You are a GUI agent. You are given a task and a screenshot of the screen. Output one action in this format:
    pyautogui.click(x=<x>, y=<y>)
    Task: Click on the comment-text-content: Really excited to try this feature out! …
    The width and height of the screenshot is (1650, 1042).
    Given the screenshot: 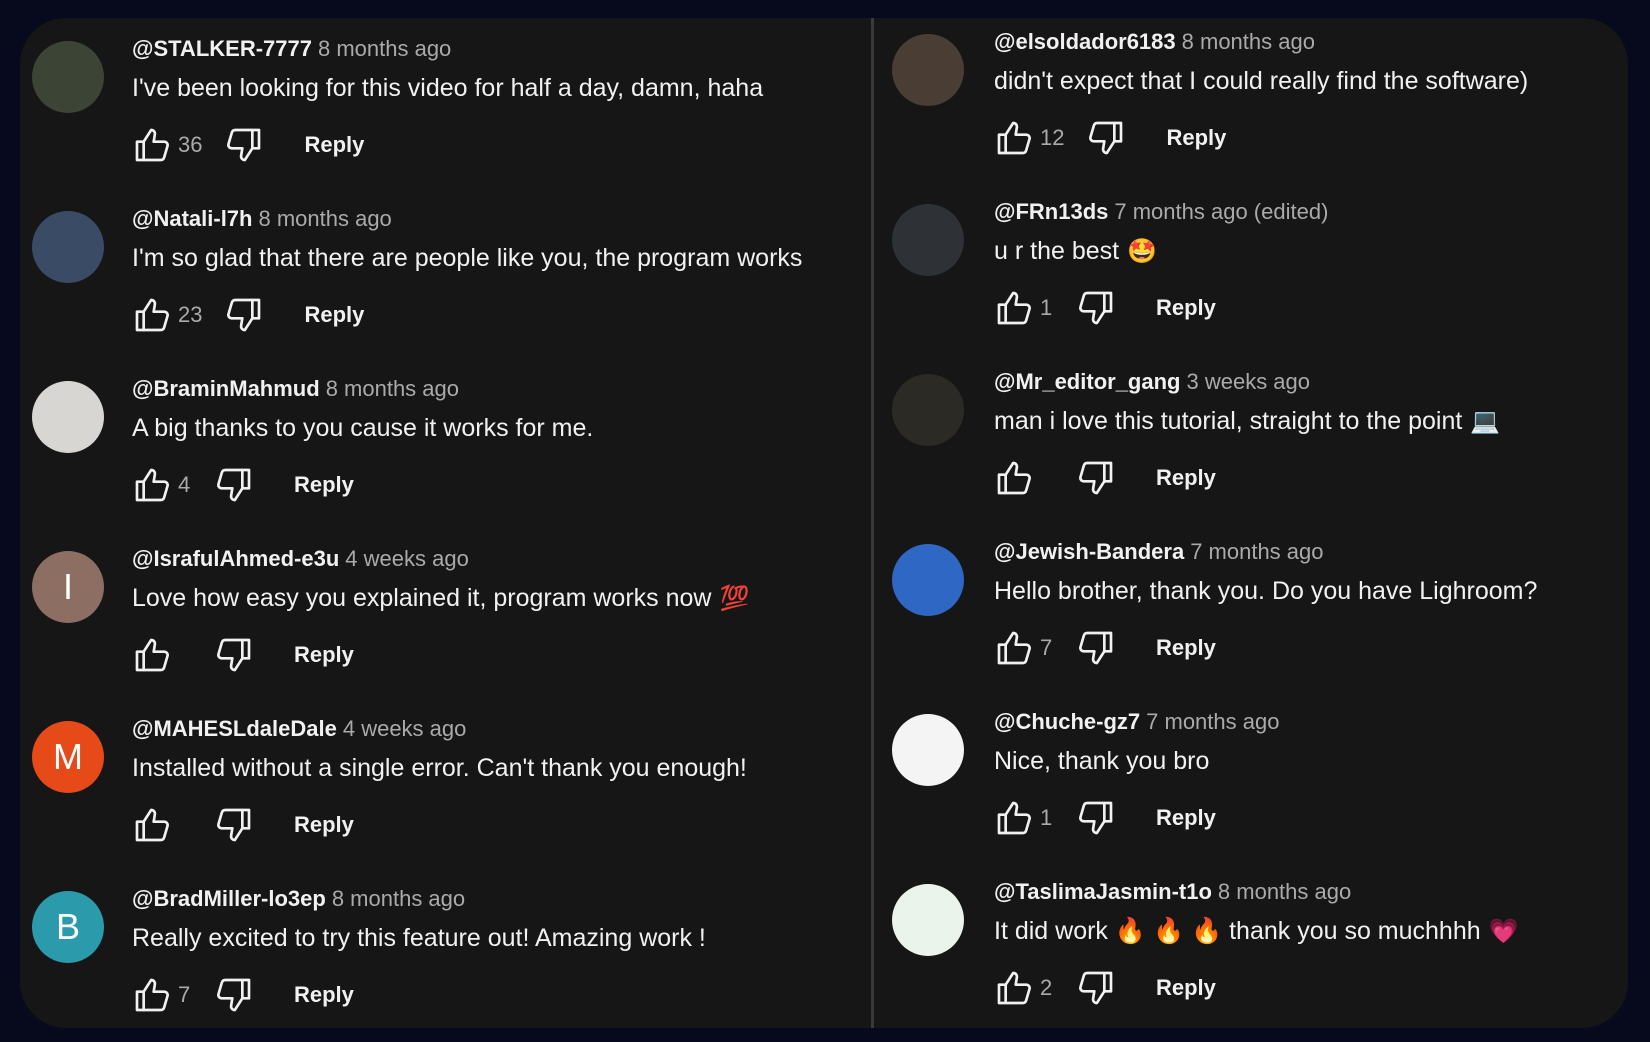 What is the action you would take?
    pyautogui.click(x=419, y=938)
    